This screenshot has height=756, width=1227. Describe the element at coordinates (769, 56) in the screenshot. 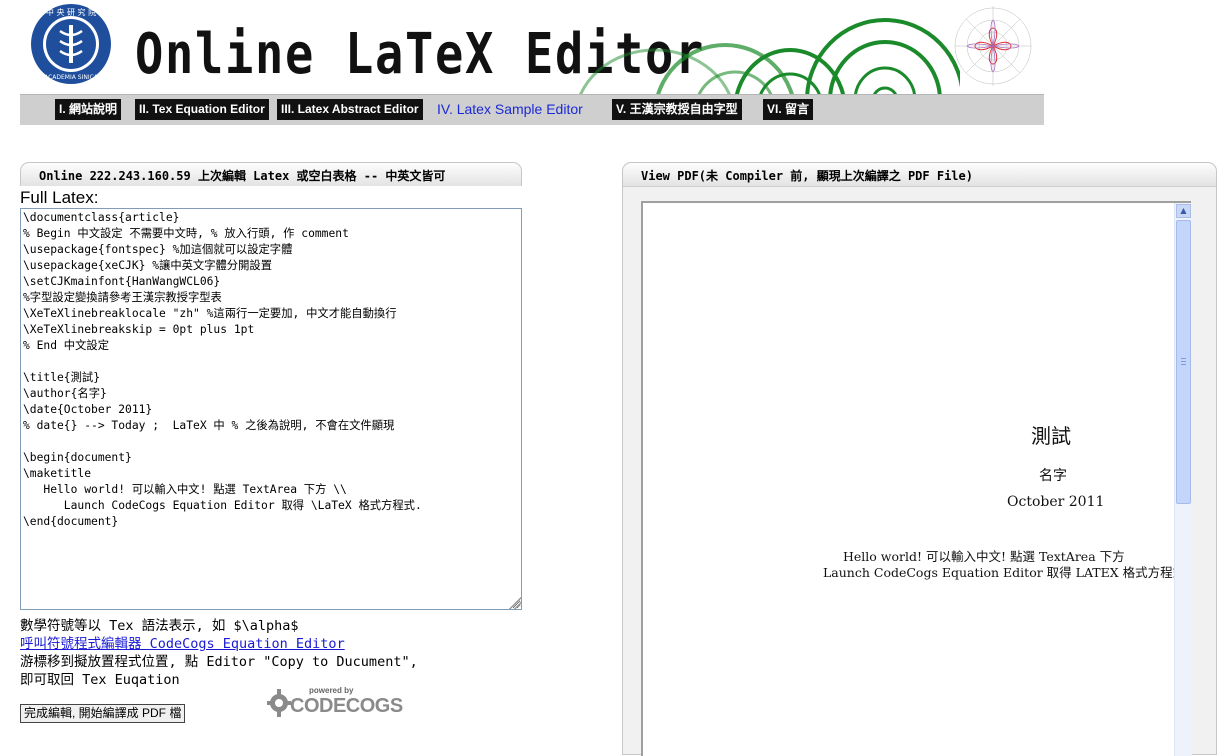

I see `decorative-circles-icon` at that location.